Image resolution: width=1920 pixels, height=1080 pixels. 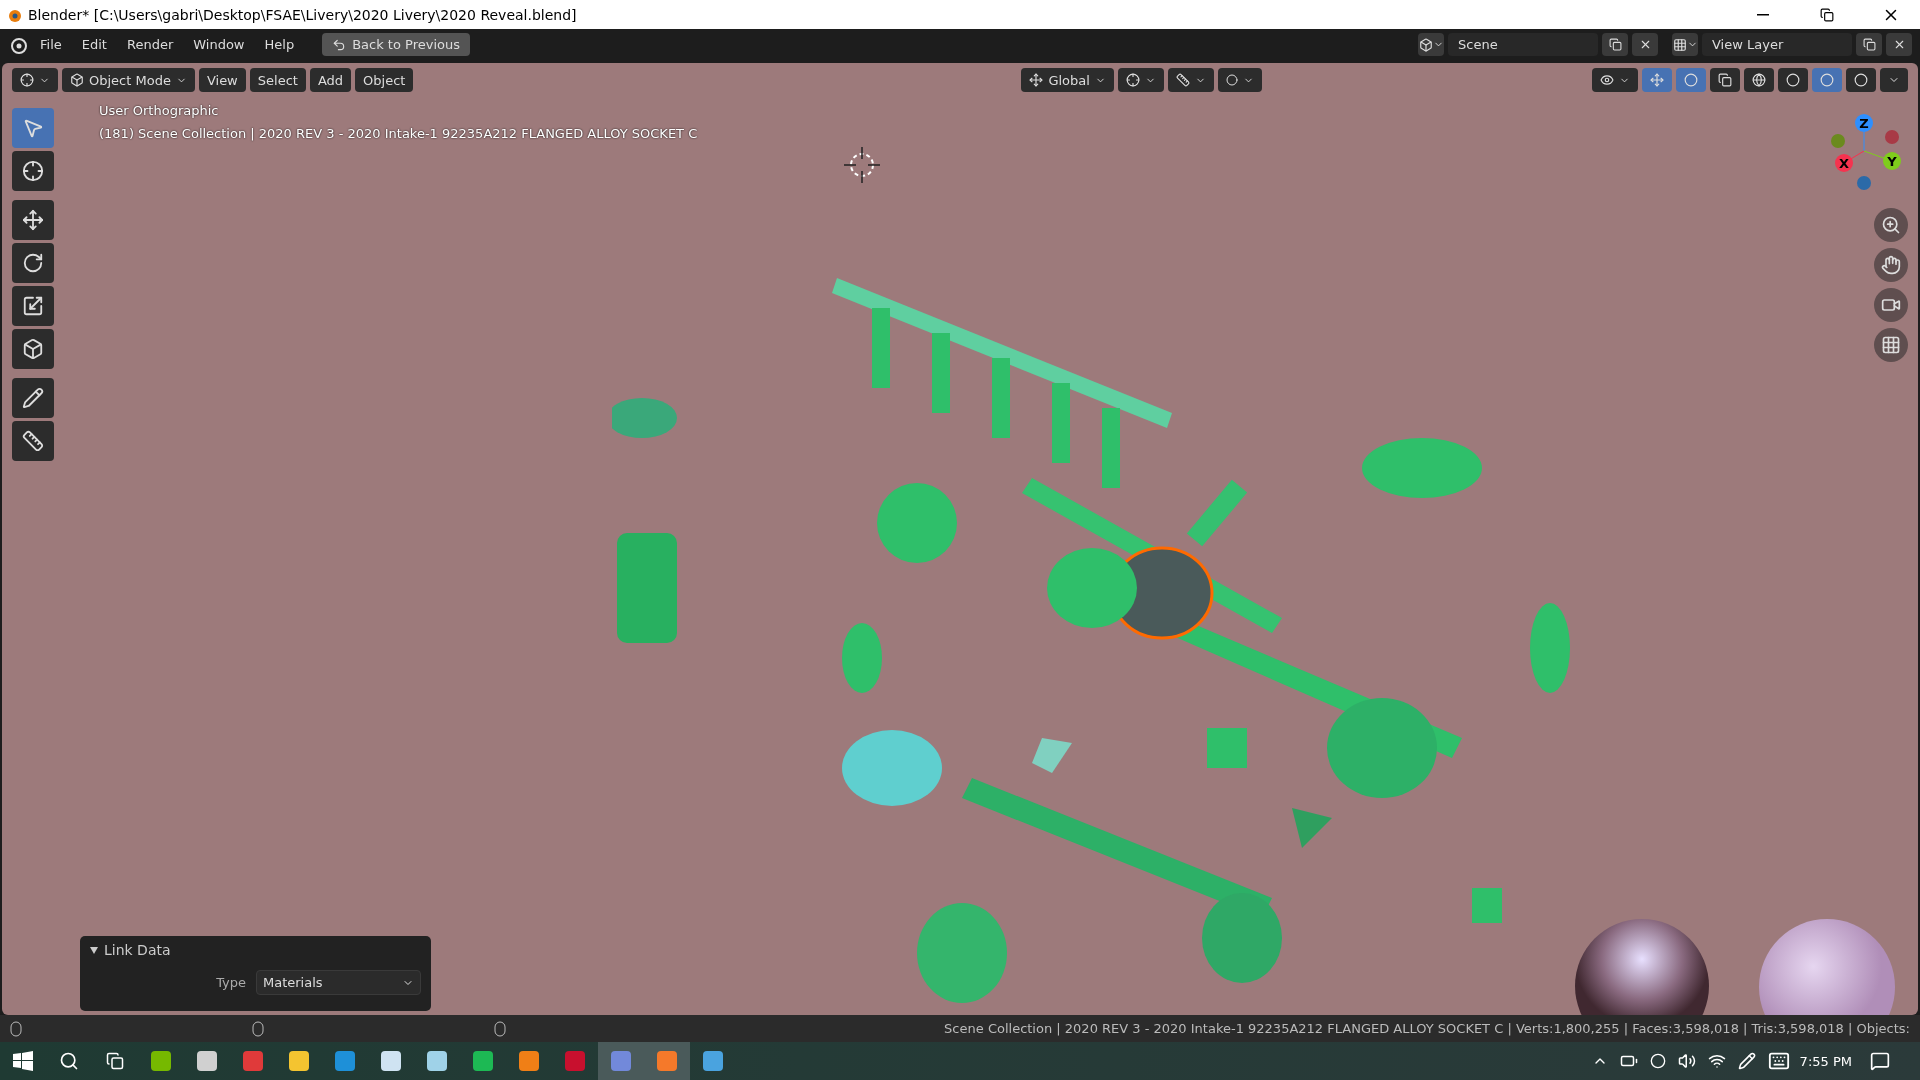 I want to click on type-dropdown: Materials, so click(x=338, y=982).